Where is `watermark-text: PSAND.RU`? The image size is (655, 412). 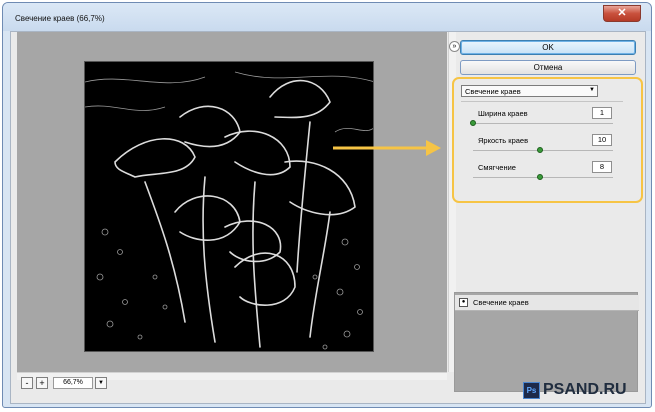 watermark-text: PSAND.RU is located at coordinates (585, 389).